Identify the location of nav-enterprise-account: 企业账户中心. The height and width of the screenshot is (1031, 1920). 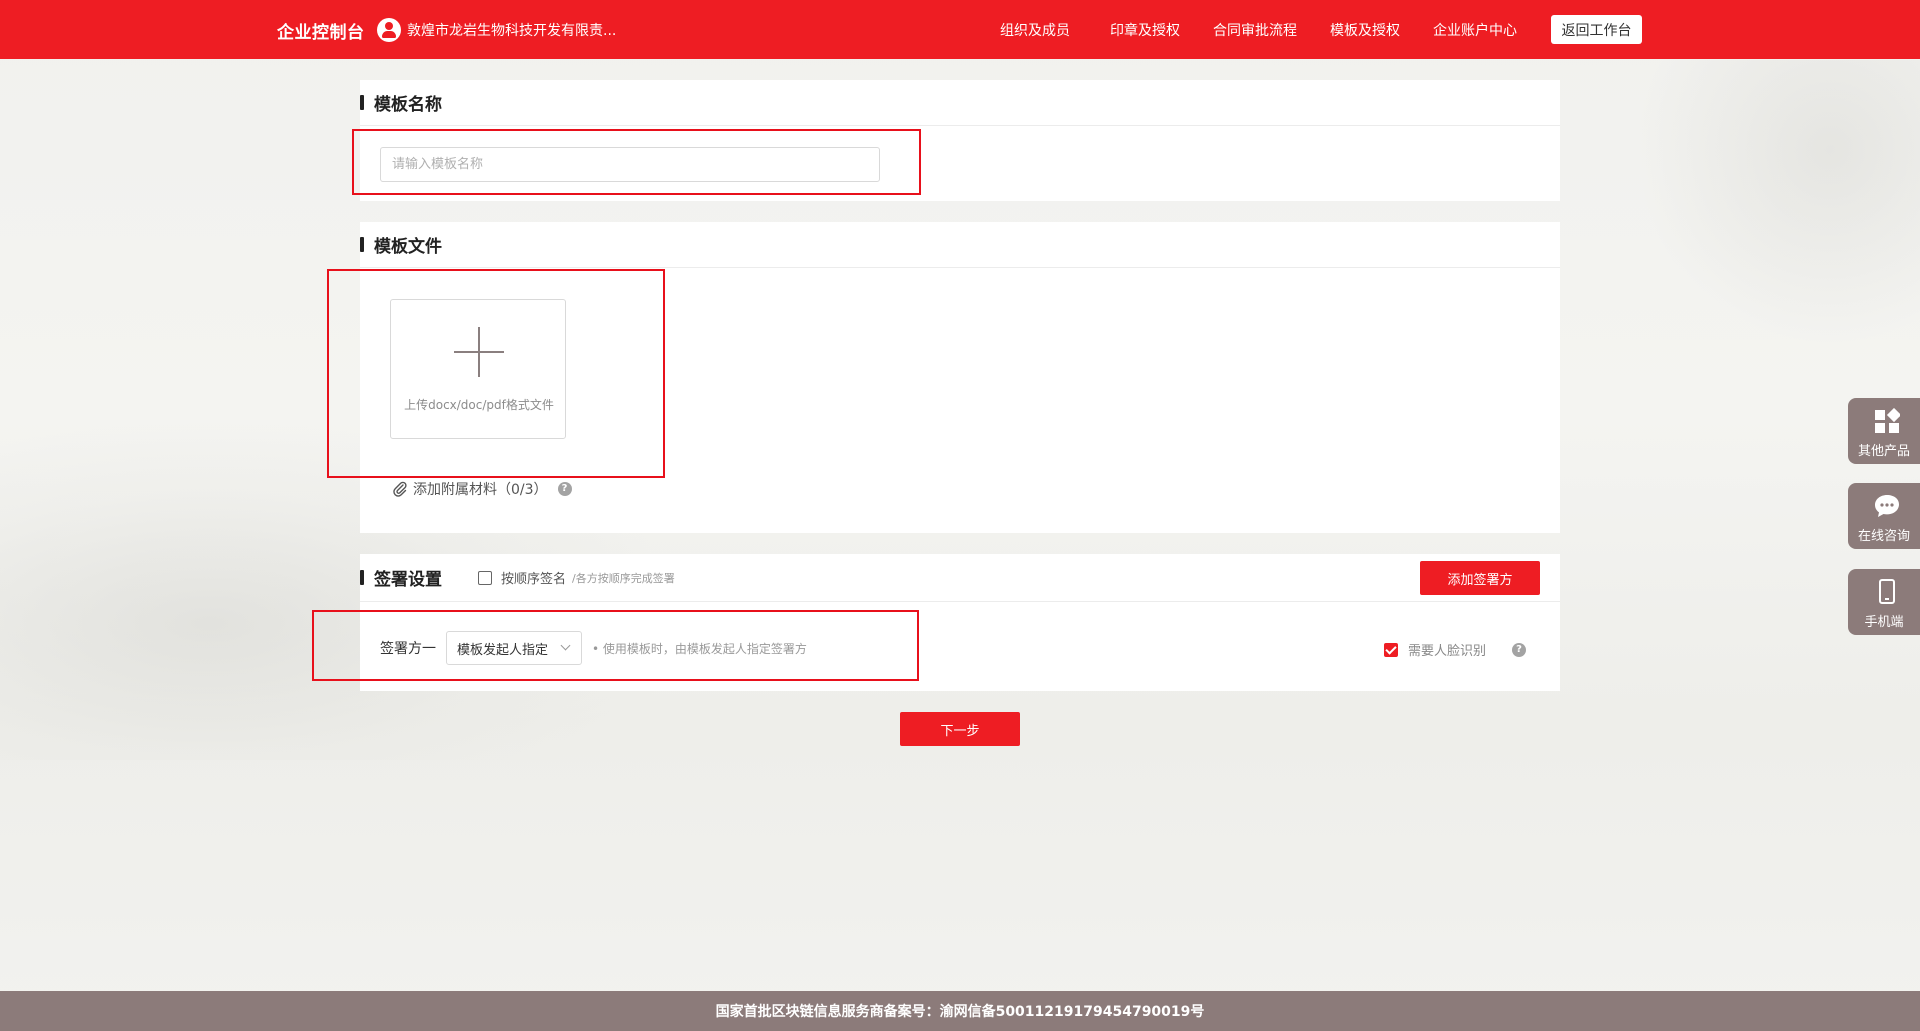
(1475, 29).